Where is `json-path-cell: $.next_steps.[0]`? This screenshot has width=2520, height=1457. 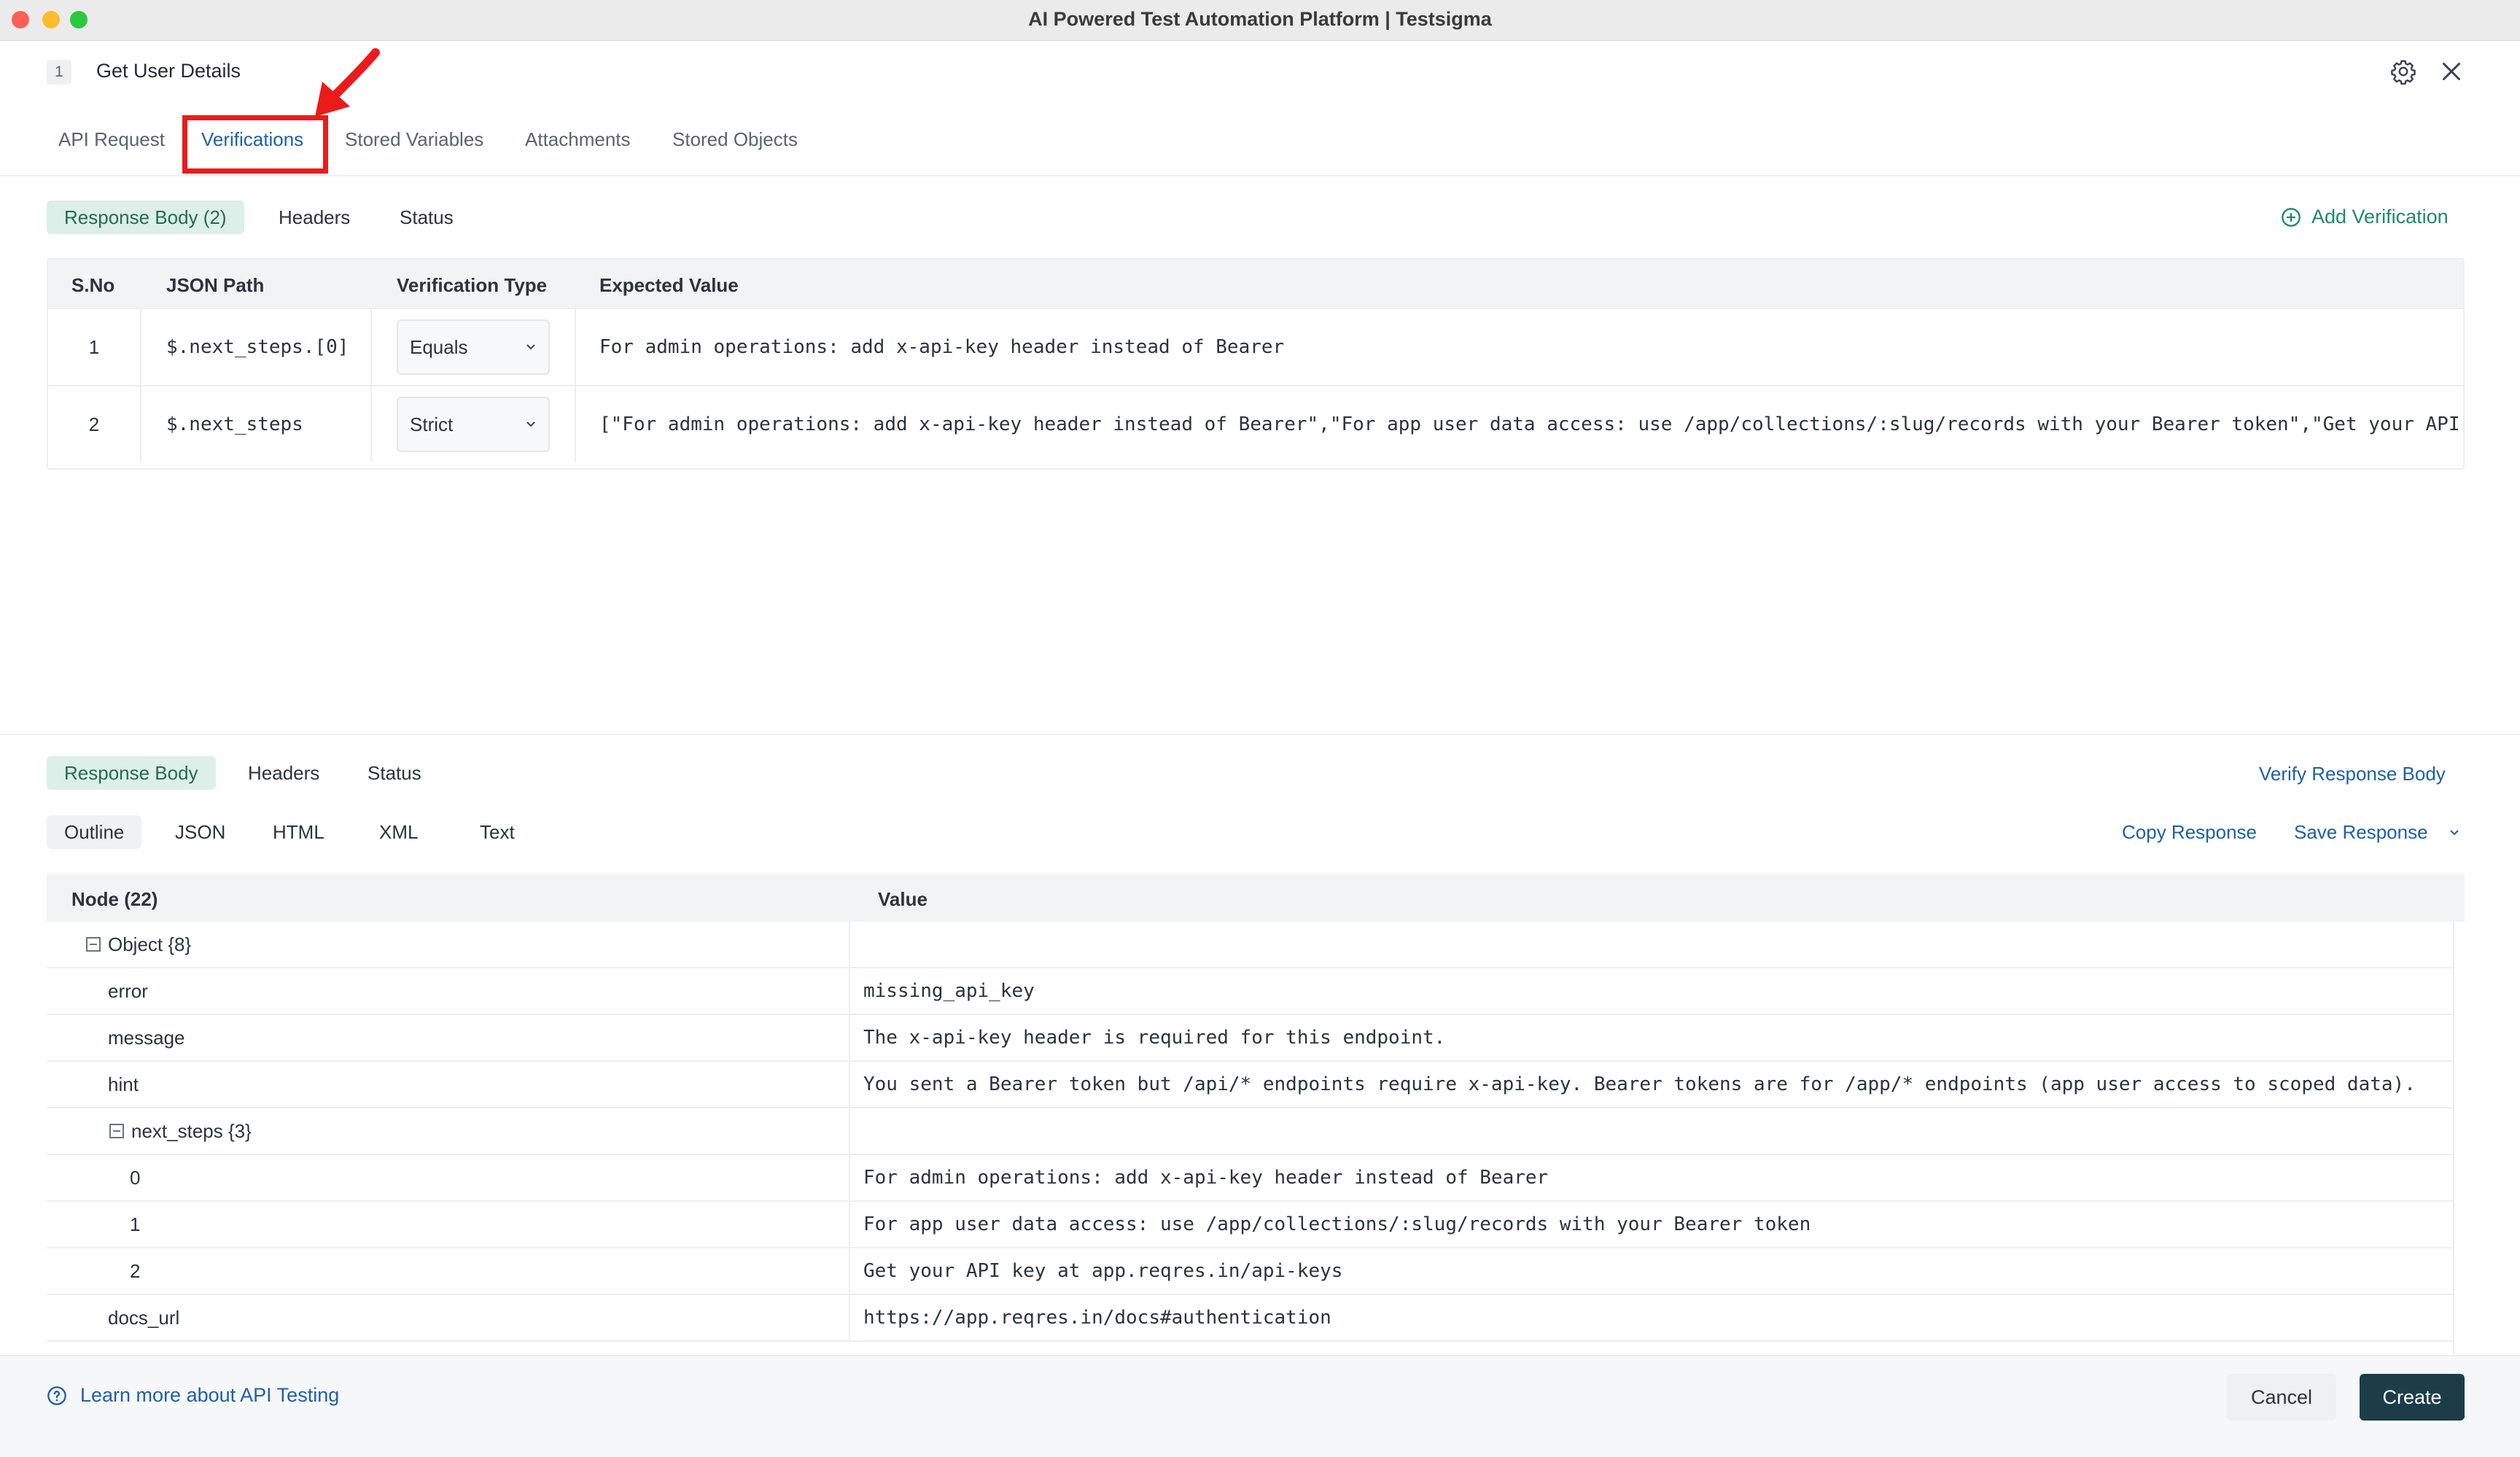 json-path-cell: $.next_steps.[0] is located at coordinates (275, 347).